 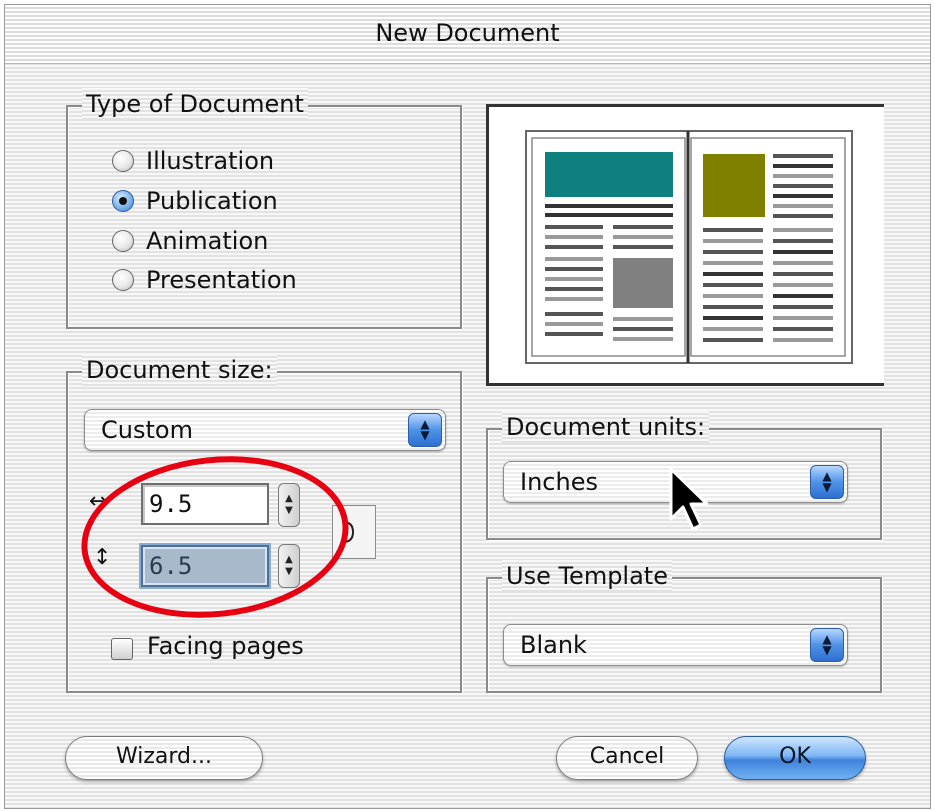 I want to click on publication-preview-icon, so click(x=689, y=247).